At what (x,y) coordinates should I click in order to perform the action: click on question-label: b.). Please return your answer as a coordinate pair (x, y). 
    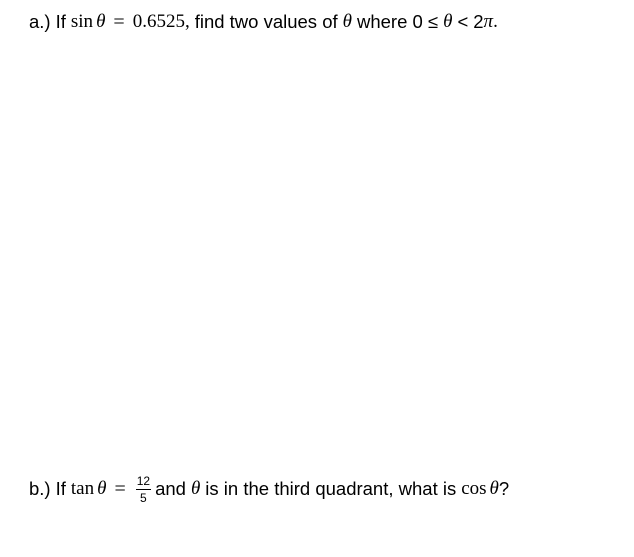
    Looking at the image, I should click on (40, 488).